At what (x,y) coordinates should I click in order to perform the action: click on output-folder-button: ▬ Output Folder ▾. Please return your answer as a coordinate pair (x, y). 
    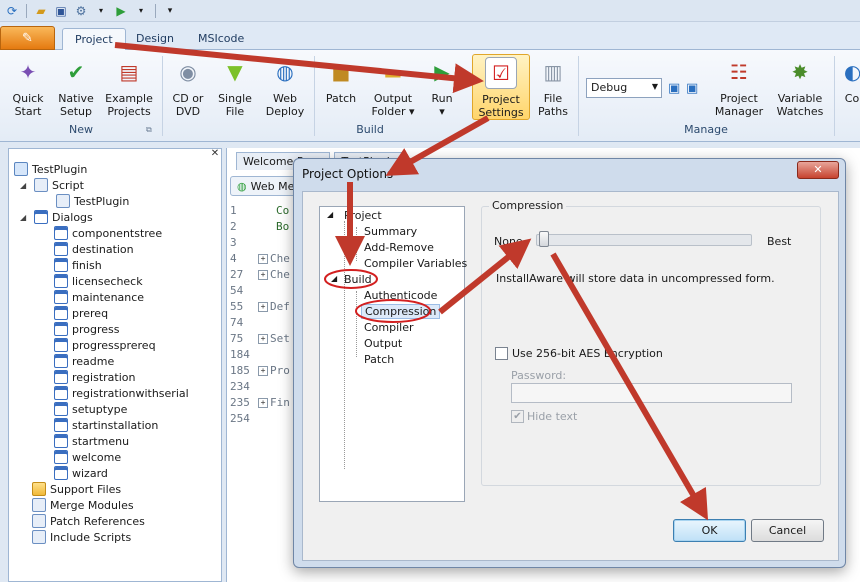
    Looking at the image, I should click on (393, 87).